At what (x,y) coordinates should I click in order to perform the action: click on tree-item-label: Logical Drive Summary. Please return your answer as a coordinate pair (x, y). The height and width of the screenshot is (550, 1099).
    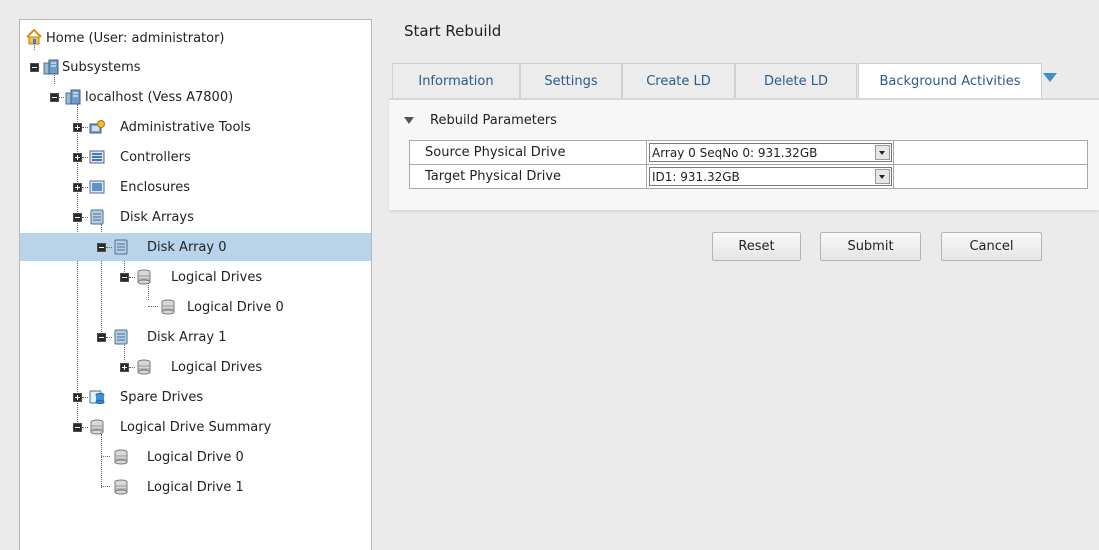
    Looking at the image, I should click on (196, 427).